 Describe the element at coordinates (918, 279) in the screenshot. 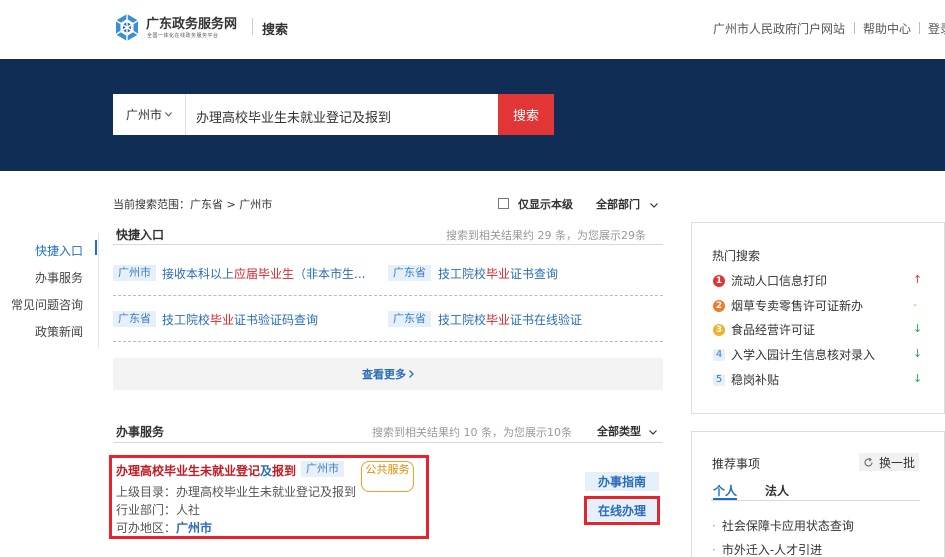

I see `trend-arrow-icon: ↑` at that location.